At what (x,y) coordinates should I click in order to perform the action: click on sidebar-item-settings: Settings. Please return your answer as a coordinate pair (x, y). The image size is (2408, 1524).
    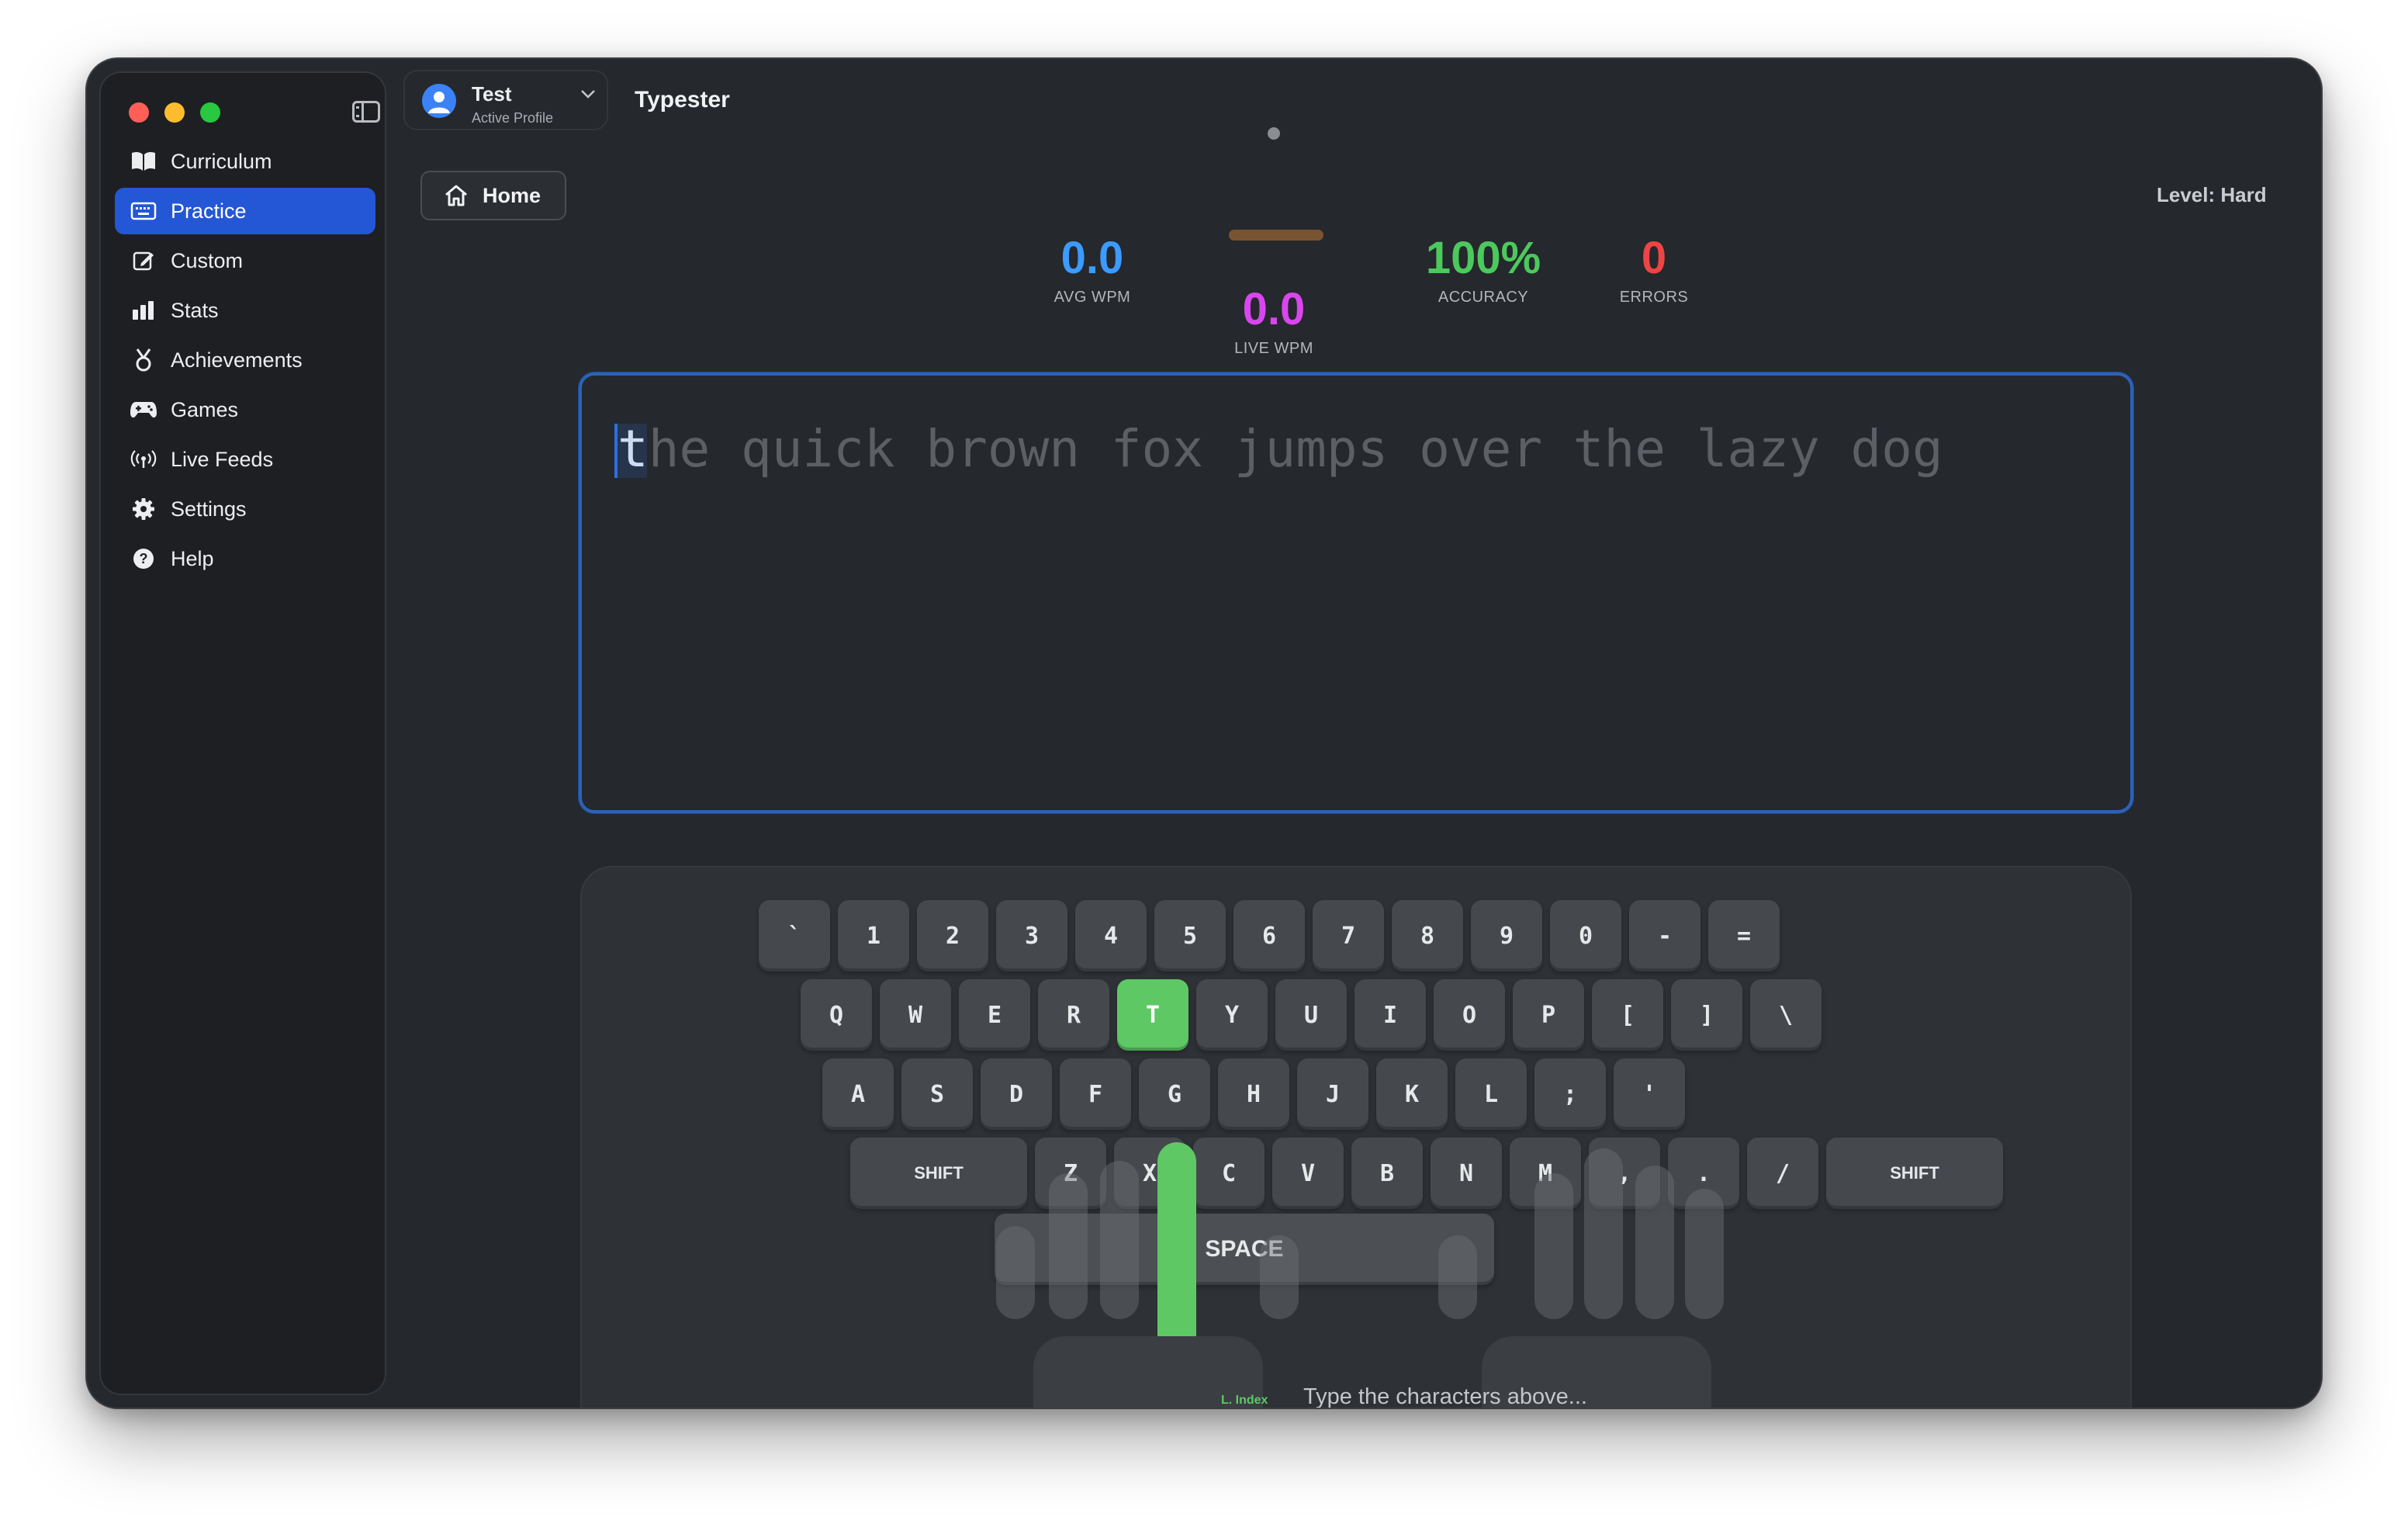
    Looking at the image, I should click on (245, 509).